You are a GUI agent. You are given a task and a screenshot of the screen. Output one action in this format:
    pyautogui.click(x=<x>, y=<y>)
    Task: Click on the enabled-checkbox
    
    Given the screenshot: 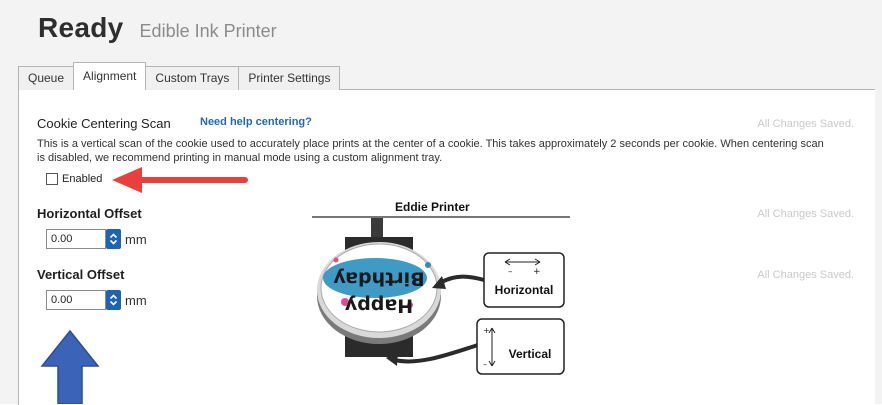 What is the action you would take?
    pyautogui.click(x=52, y=179)
    